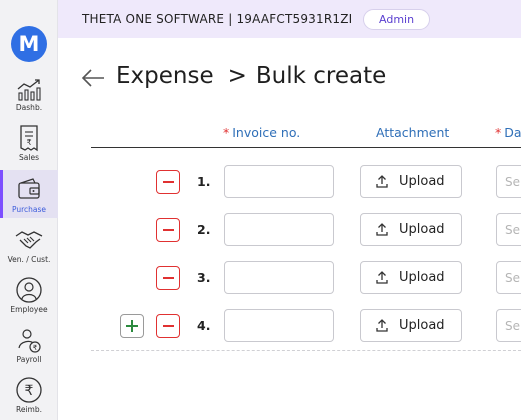 The height and width of the screenshot is (420, 521). I want to click on column-header-attachment: Attachment, so click(412, 132).